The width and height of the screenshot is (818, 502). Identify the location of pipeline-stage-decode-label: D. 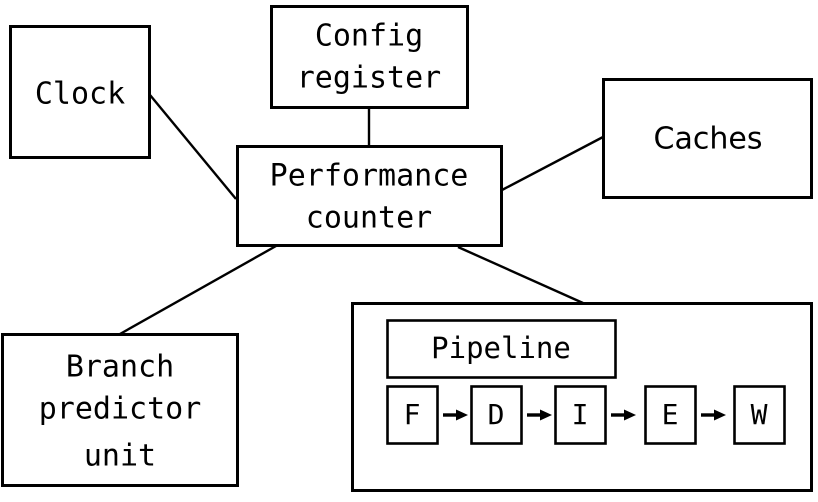
(496, 414).